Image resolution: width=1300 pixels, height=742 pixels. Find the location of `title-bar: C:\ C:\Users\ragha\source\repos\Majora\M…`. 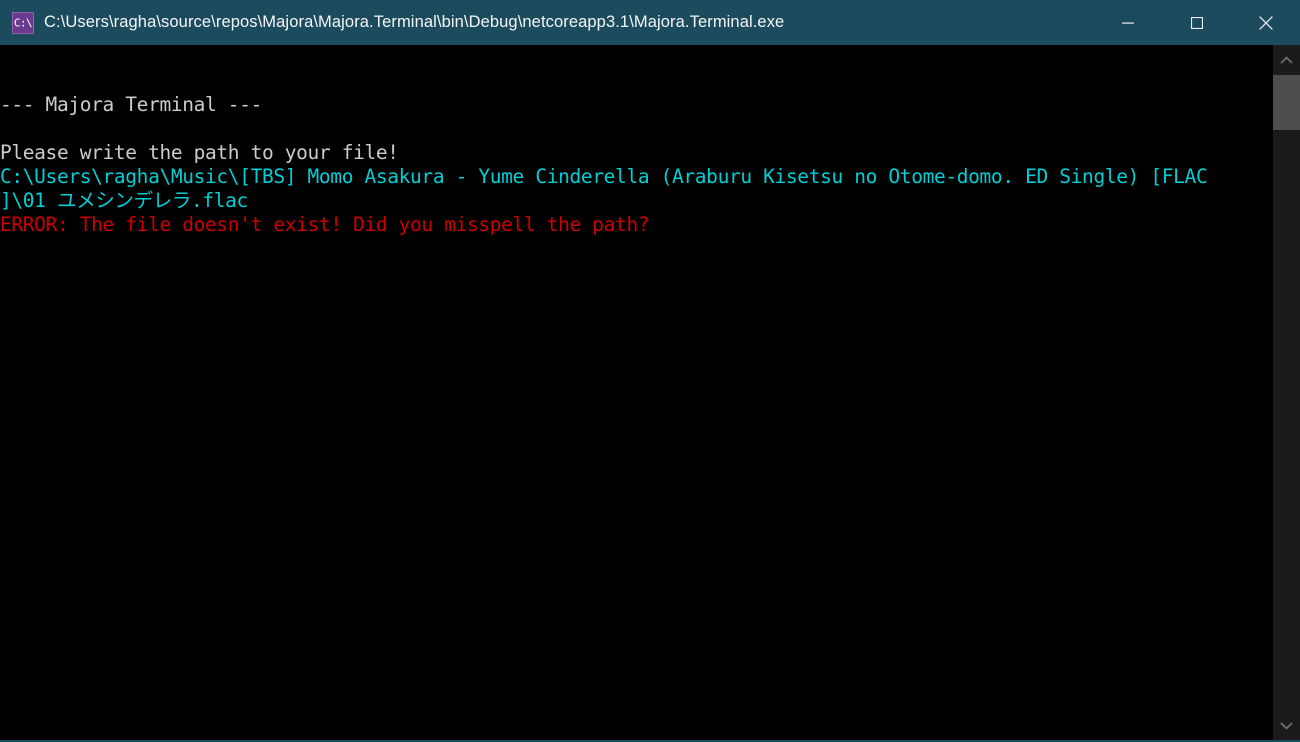

title-bar: C:\ C:\Users\ragha\source\repos\Majora\M… is located at coordinates (650, 22).